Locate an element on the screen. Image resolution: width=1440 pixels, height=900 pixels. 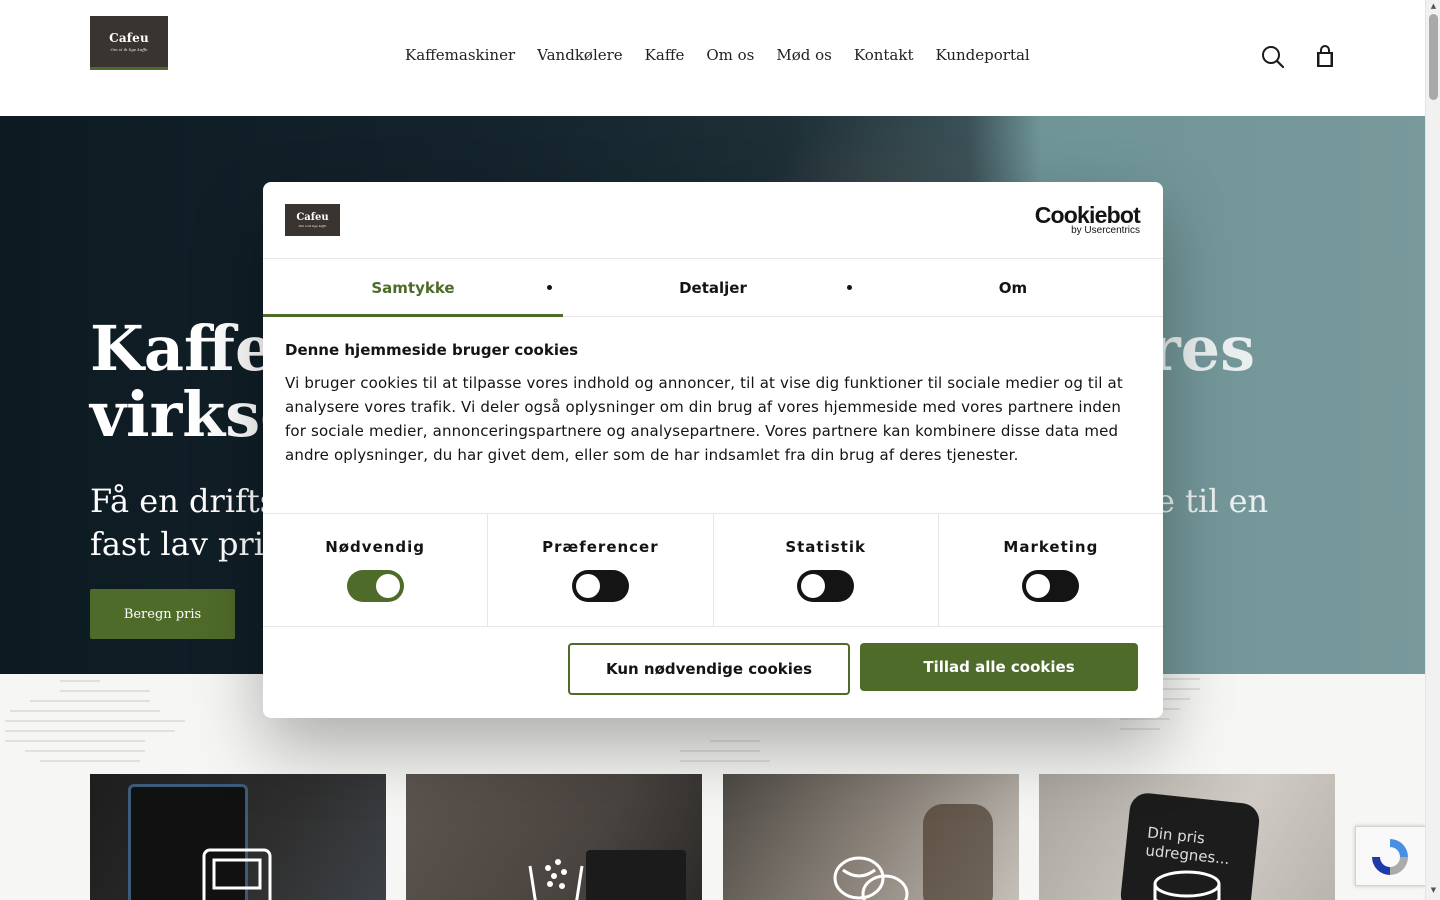
cookie-tabs: Samtykke Detaljer Om is located at coordinates (713, 288).